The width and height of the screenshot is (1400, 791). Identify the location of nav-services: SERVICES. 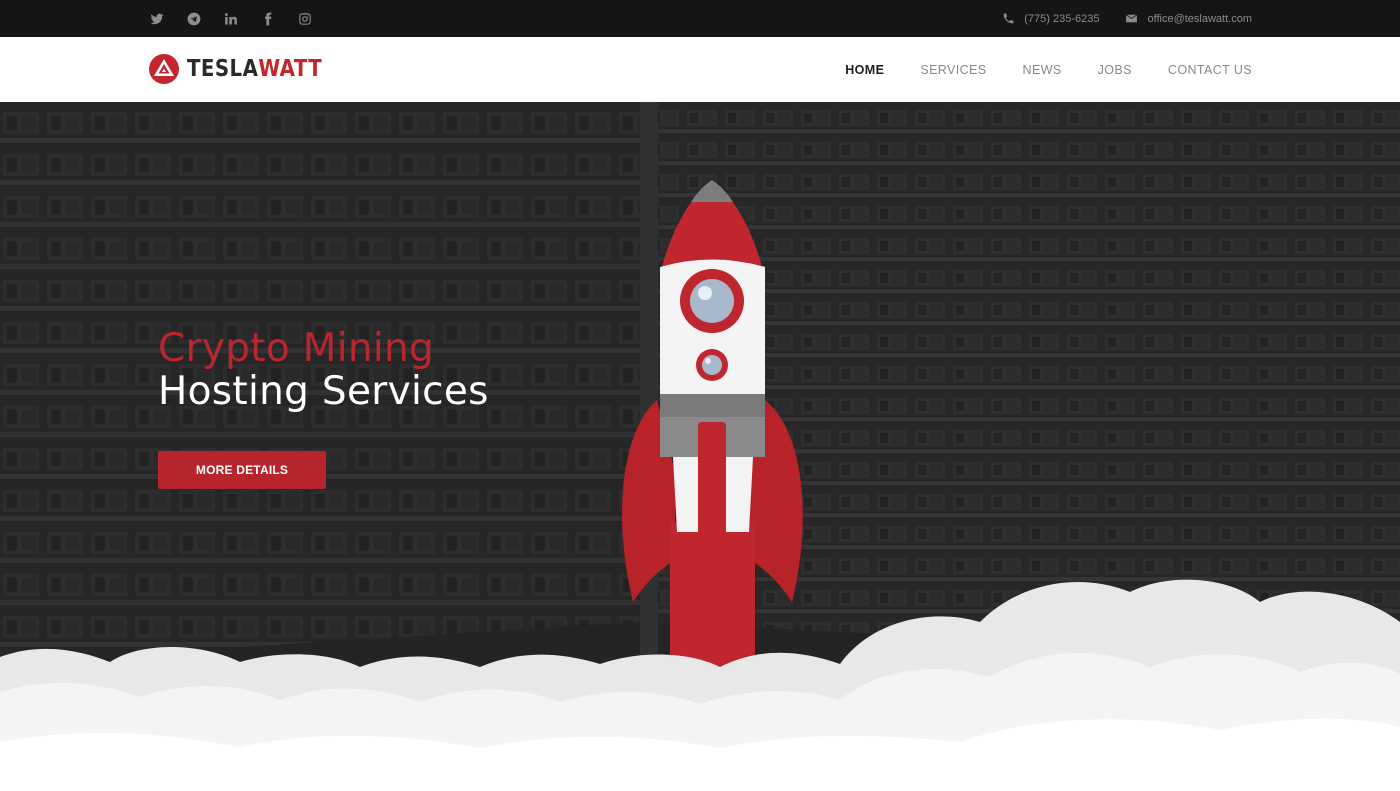
(953, 70).